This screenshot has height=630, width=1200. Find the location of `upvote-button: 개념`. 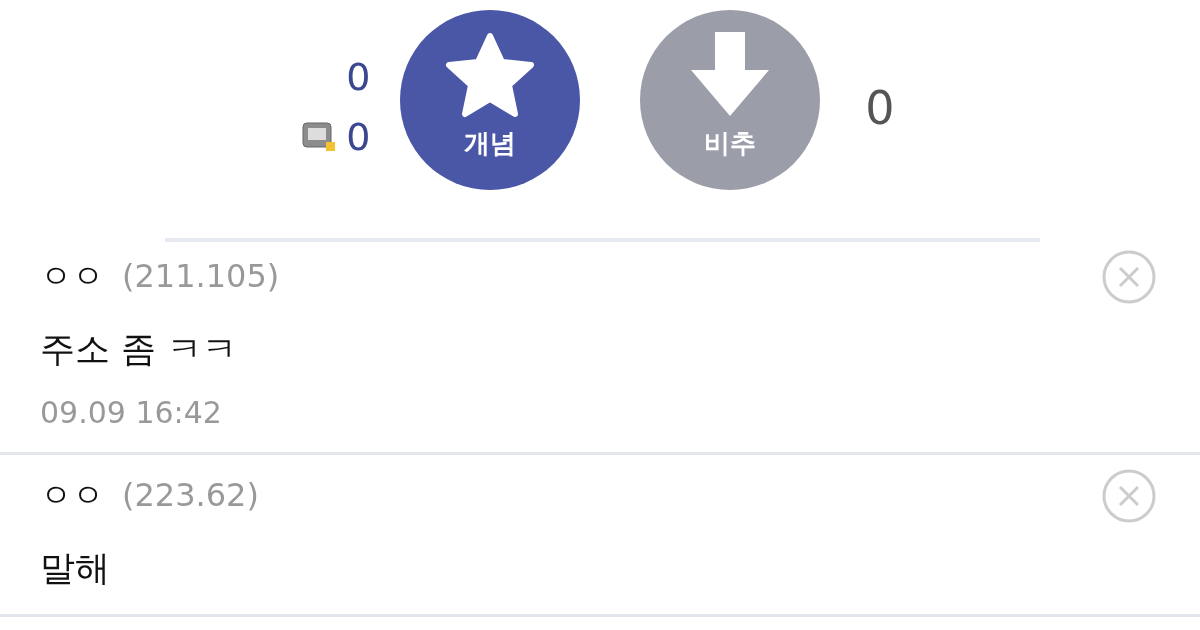

upvote-button: 개념 is located at coordinates (490, 100).